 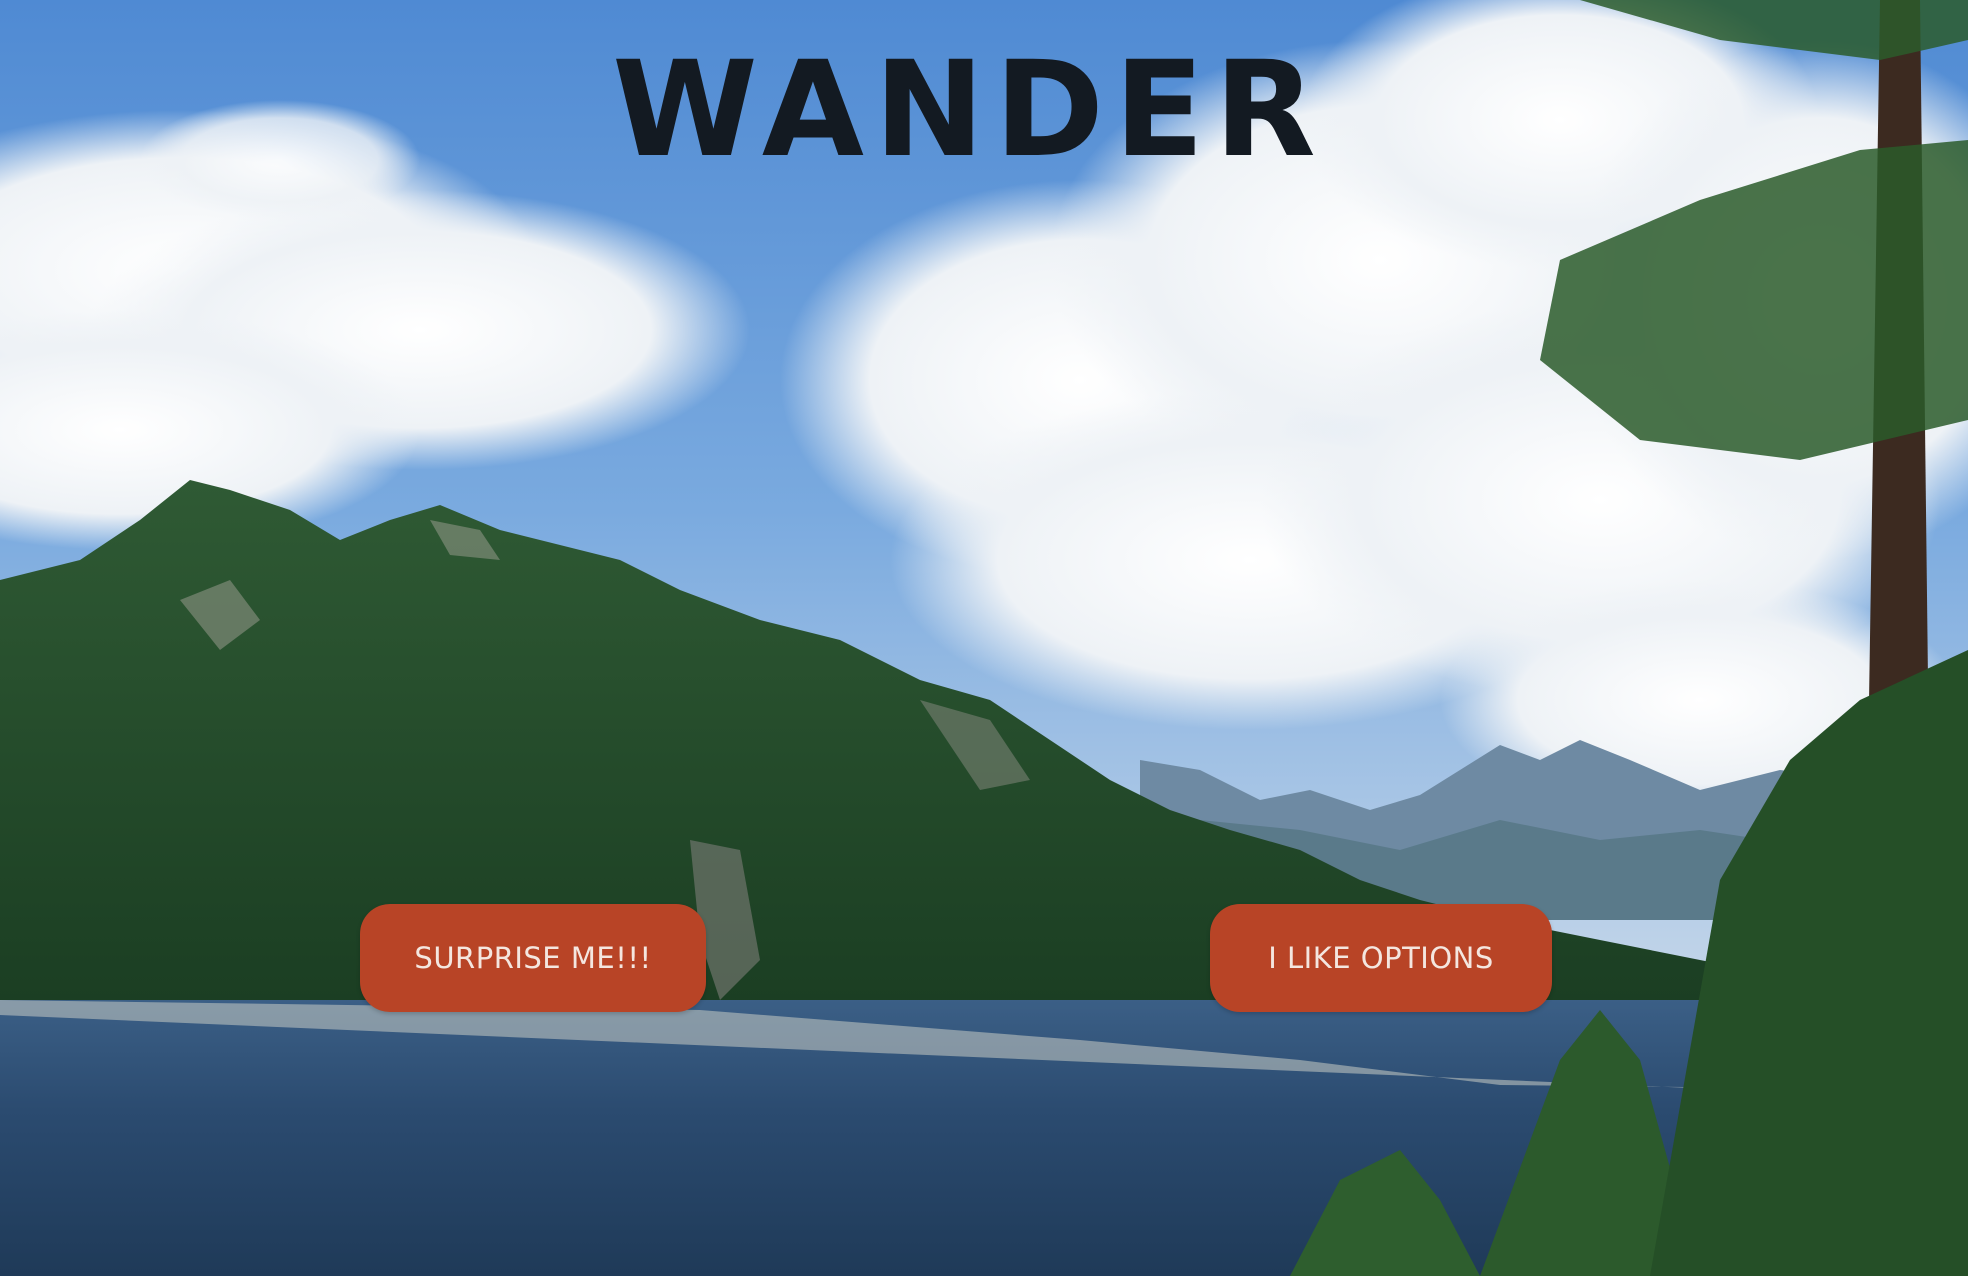 I want to click on i-like-options-button: I LIKE OPTIONS, so click(x=1381, y=958).